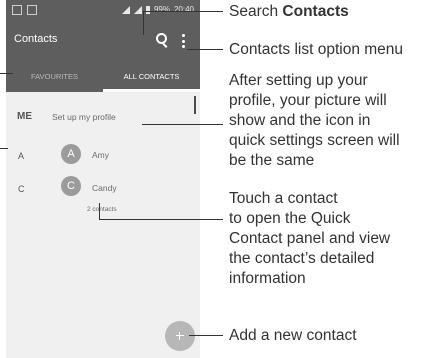 This screenshot has width=440, height=358. What do you see at coordinates (182, 124) in the screenshot?
I see `leader-line-profile` at bounding box center [182, 124].